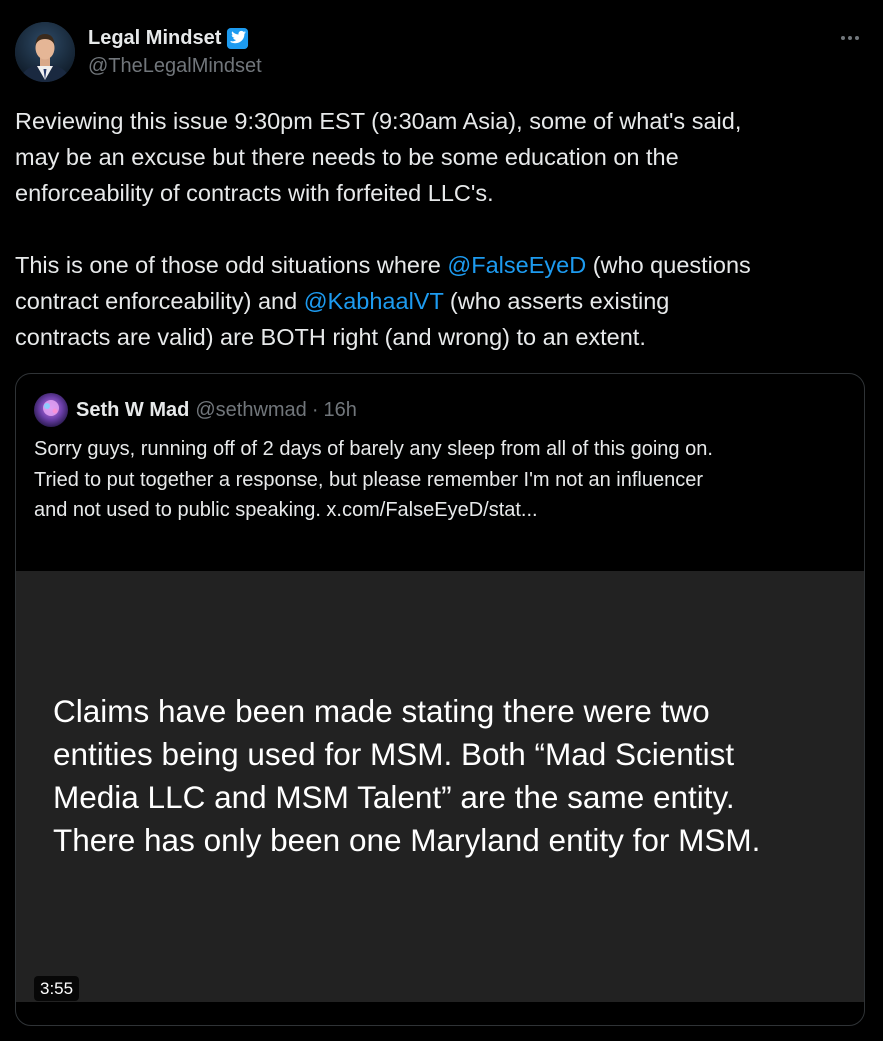 Image resolution: width=883 pixels, height=1041 pixels. I want to click on quoted-timestamp: 16h, so click(339, 410).